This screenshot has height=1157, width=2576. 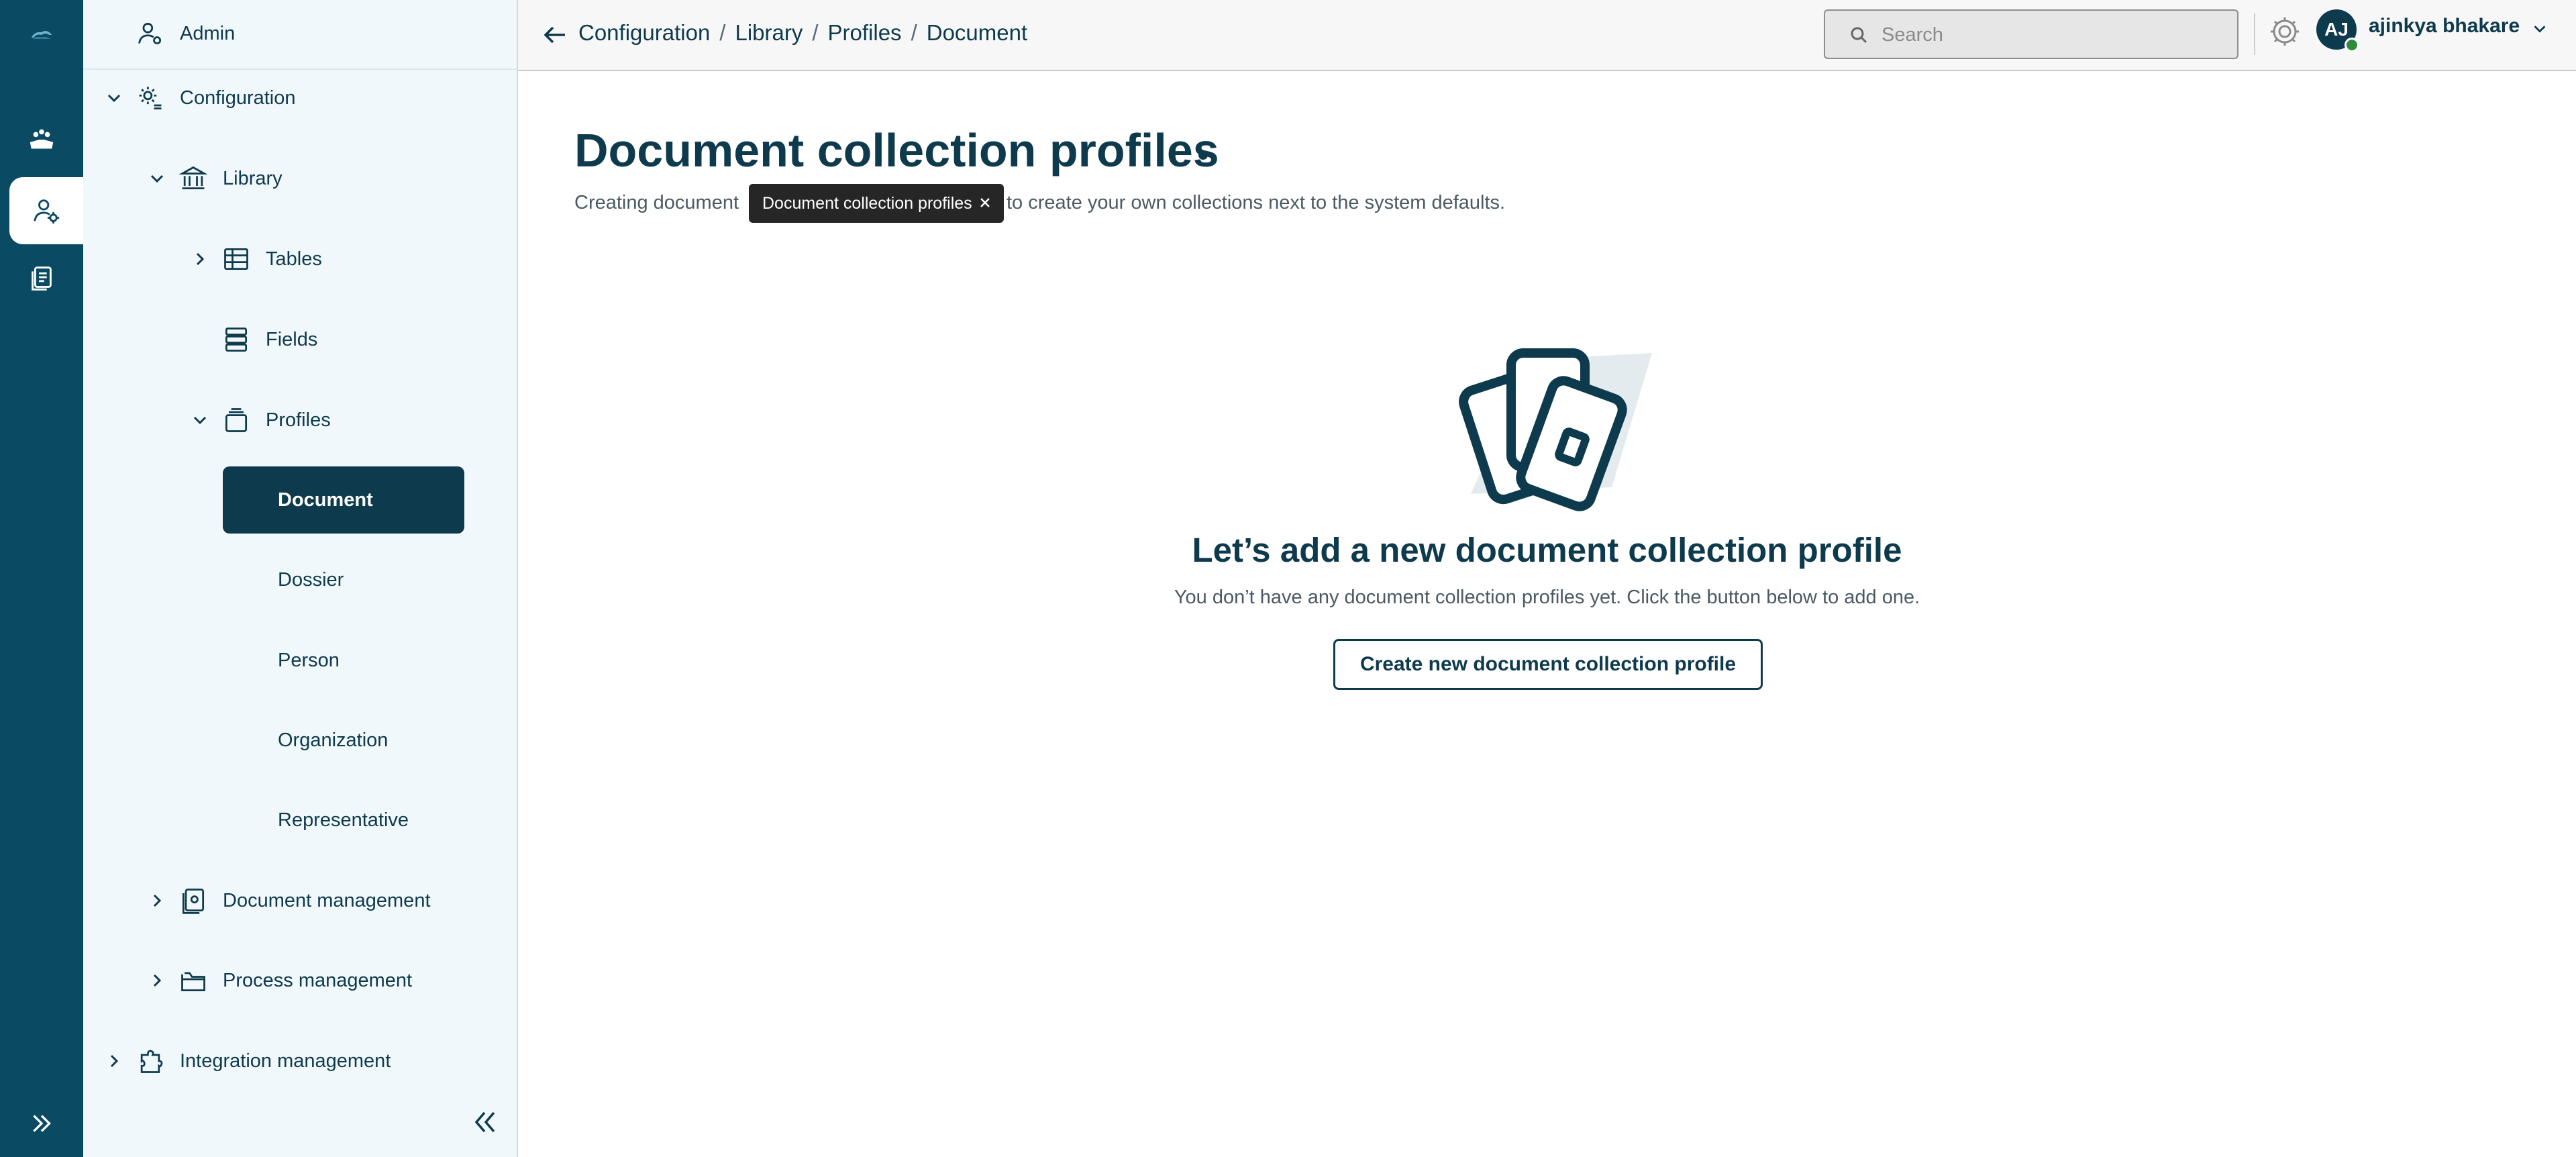 What do you see at coordinates (208, 33) in the screenshot?
I see `sidenav-label: Admin` at bounding box center [208, 33].